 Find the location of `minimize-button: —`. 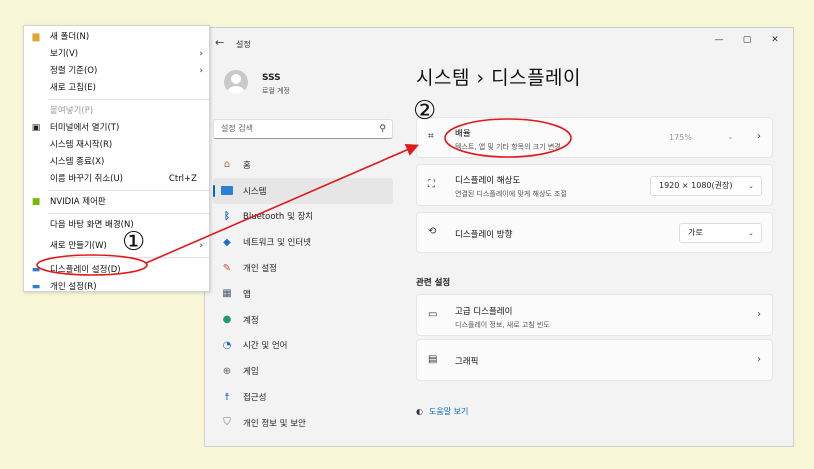

minimize-button: — is located at coordinates (719, 40).